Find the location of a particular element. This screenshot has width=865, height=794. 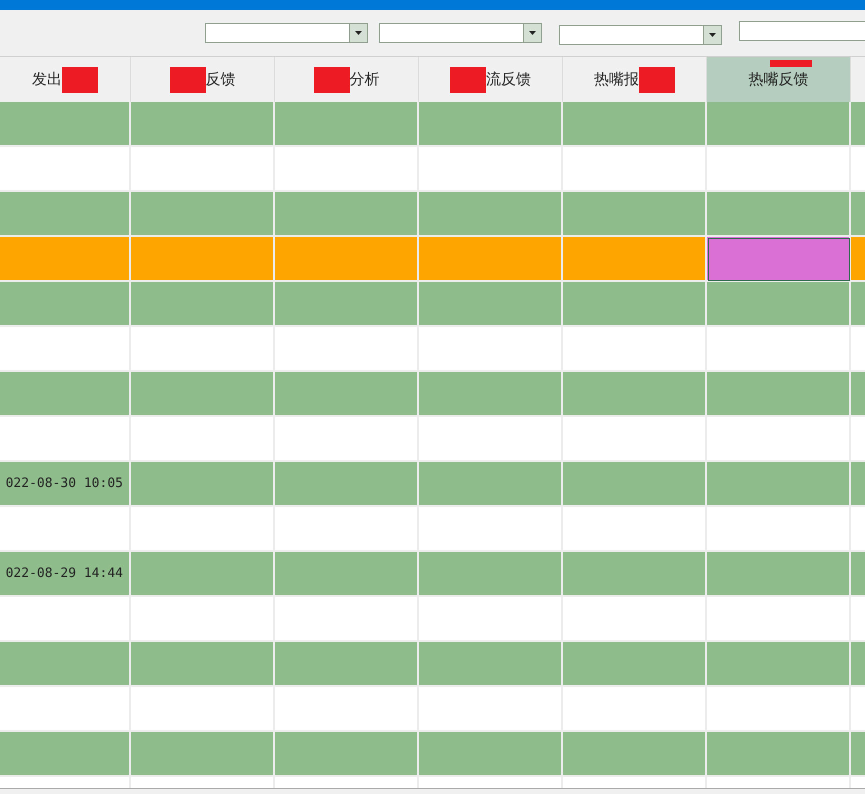

column-label: 热嘴报 is located at coordinates (616, 79).